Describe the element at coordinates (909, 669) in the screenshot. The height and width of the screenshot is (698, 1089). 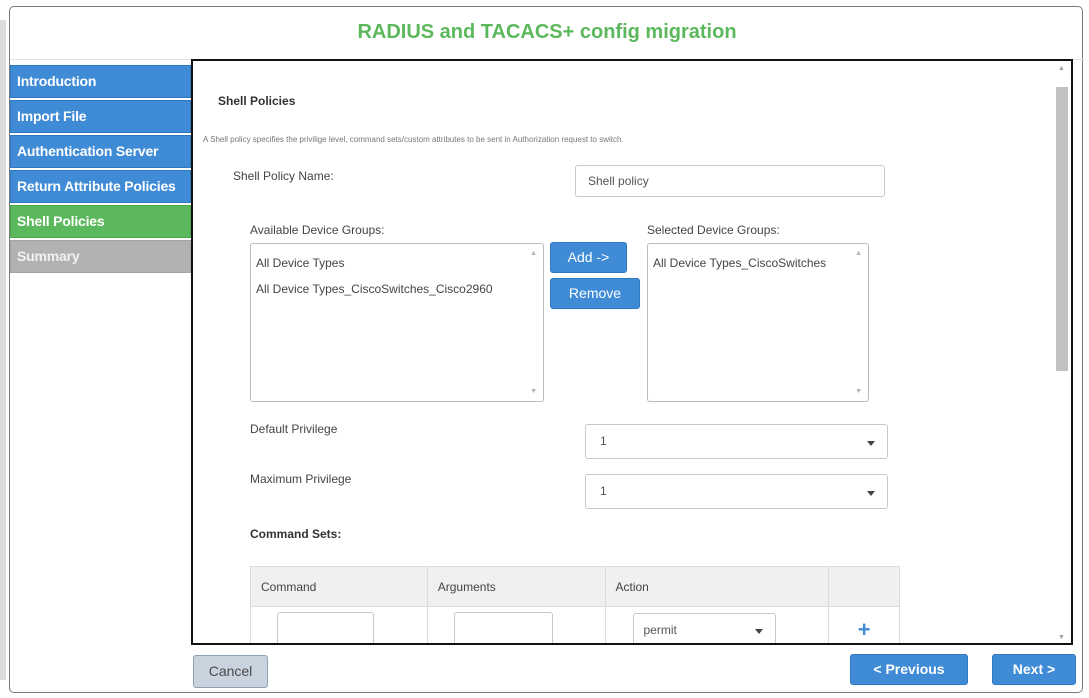
I see `previous-button: < Previous` at that location.